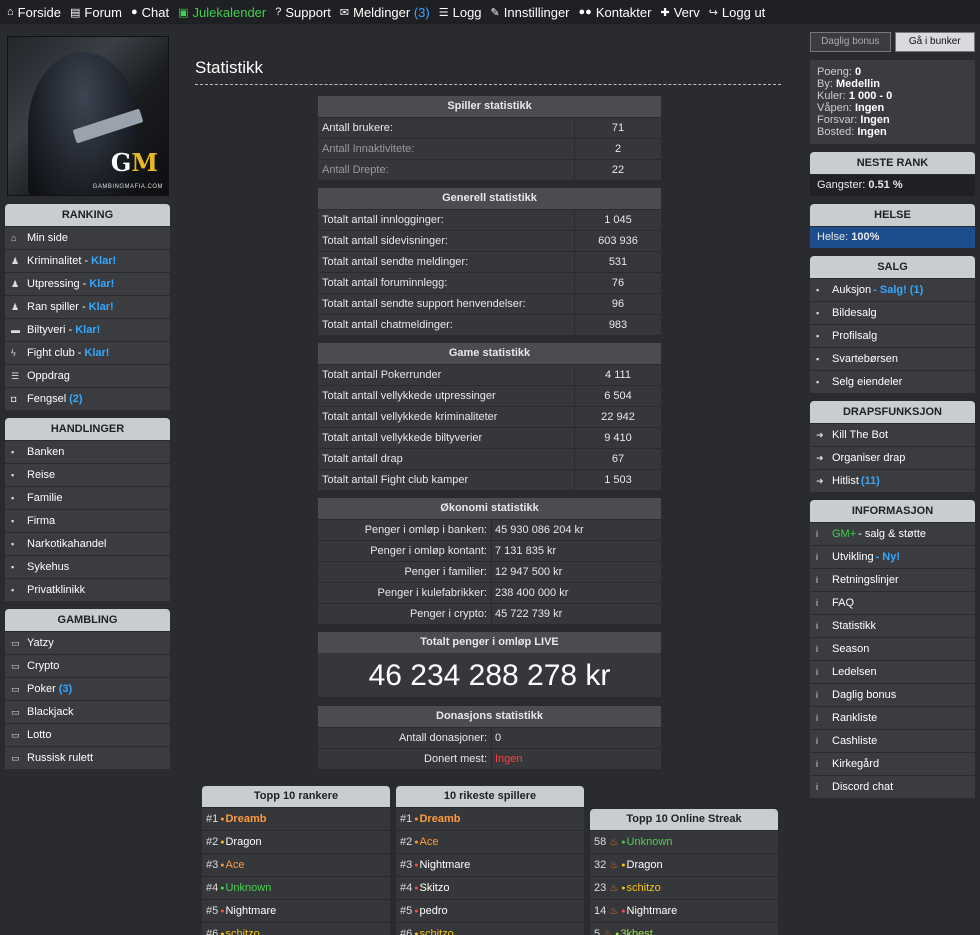 The width and height of the screenshot is (980, 935). I want to click on sidebar-item-label: Reise, so click(41, 475).